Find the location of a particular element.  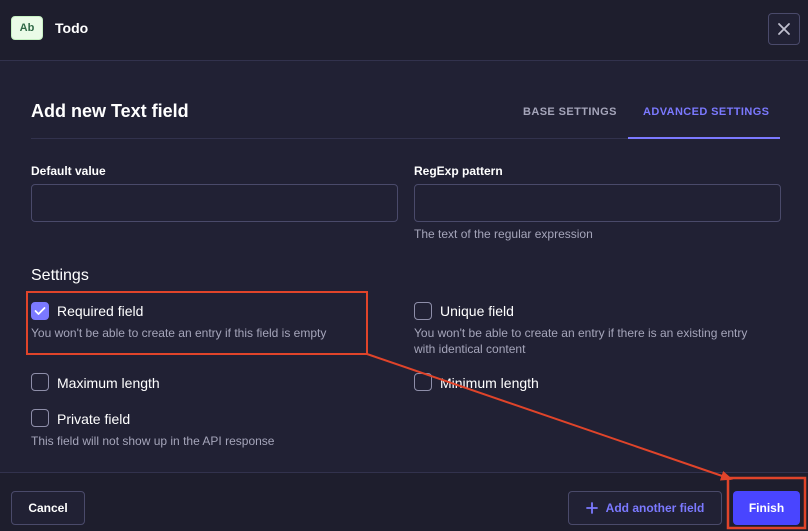

add-another-field-button: Add another field is located at coordinates (645, 508).